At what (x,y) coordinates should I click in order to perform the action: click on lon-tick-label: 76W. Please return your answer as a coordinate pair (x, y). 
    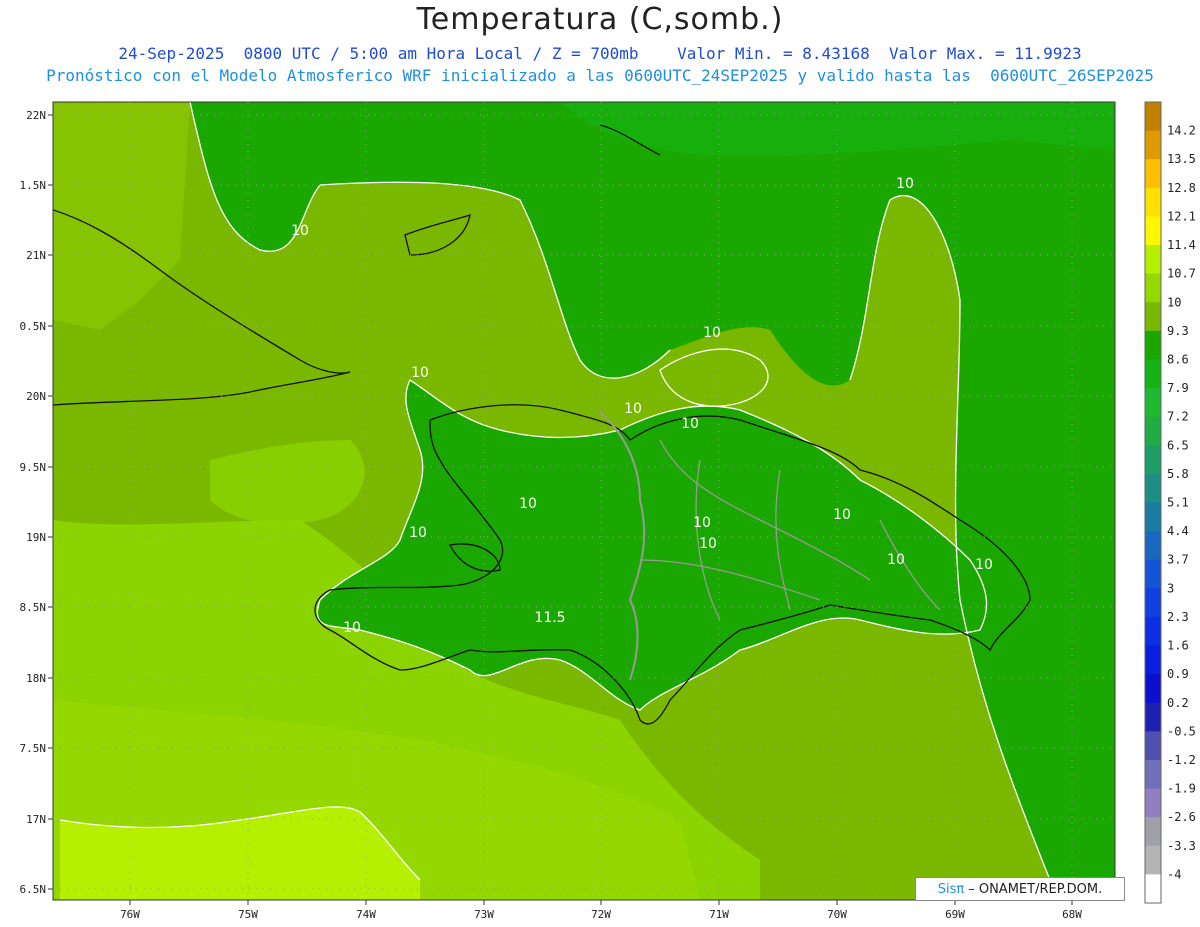
    Looking at the image, I should click on (130, 914).